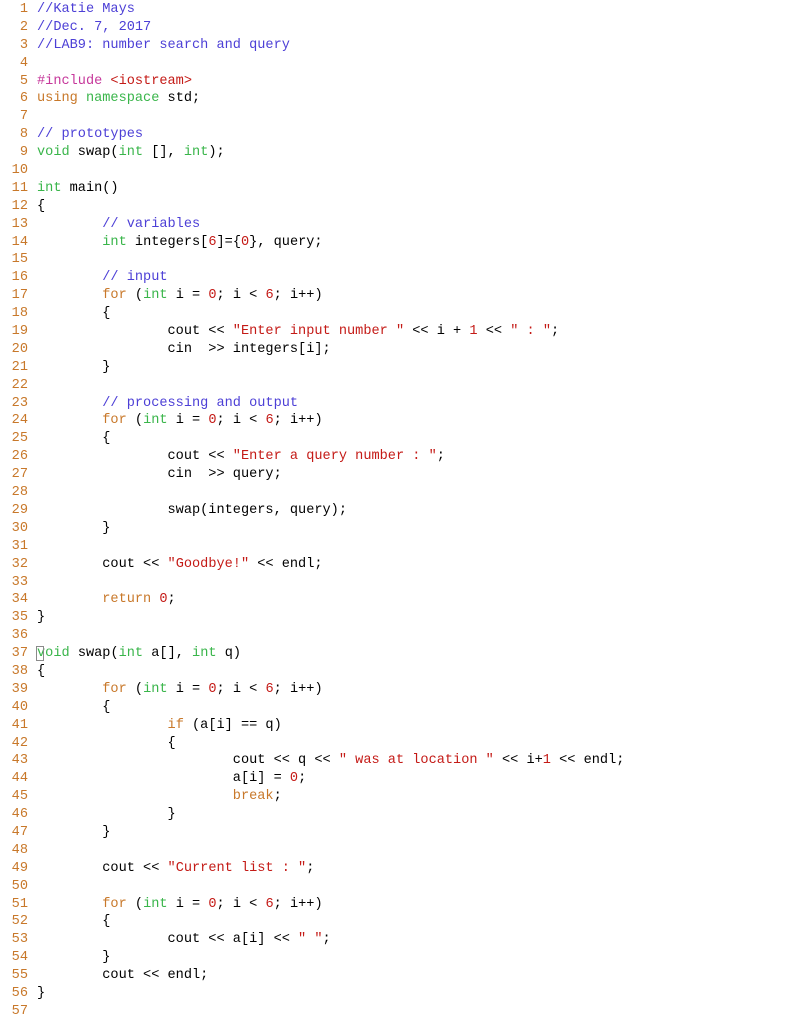 This screenshot has height=1024, width=791. Describe the element at coordinates (151, 81) in the screenshot. I see `include-path-token: <iostream>` at that location.